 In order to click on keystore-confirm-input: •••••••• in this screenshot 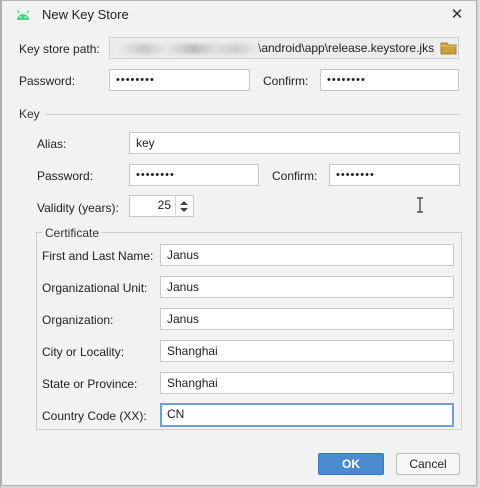, I will do `click(389, 80)`.